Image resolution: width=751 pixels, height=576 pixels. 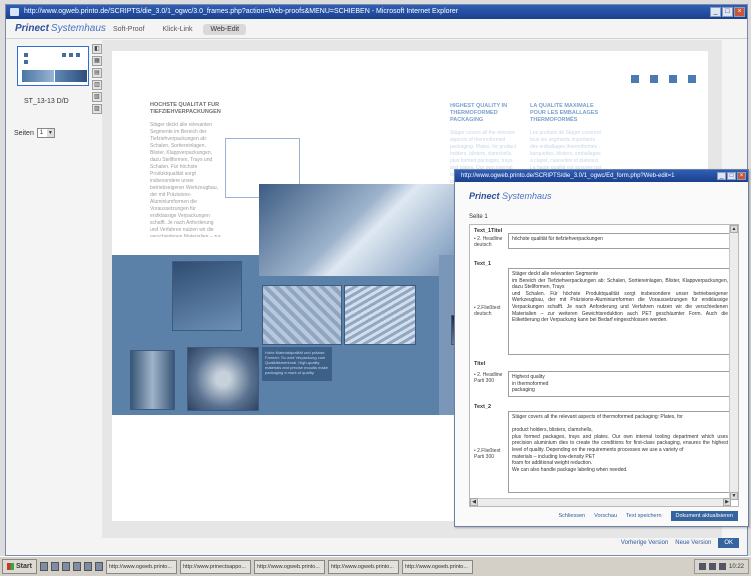 I want to click on ok-button: OK, so click(x=728, y=543).